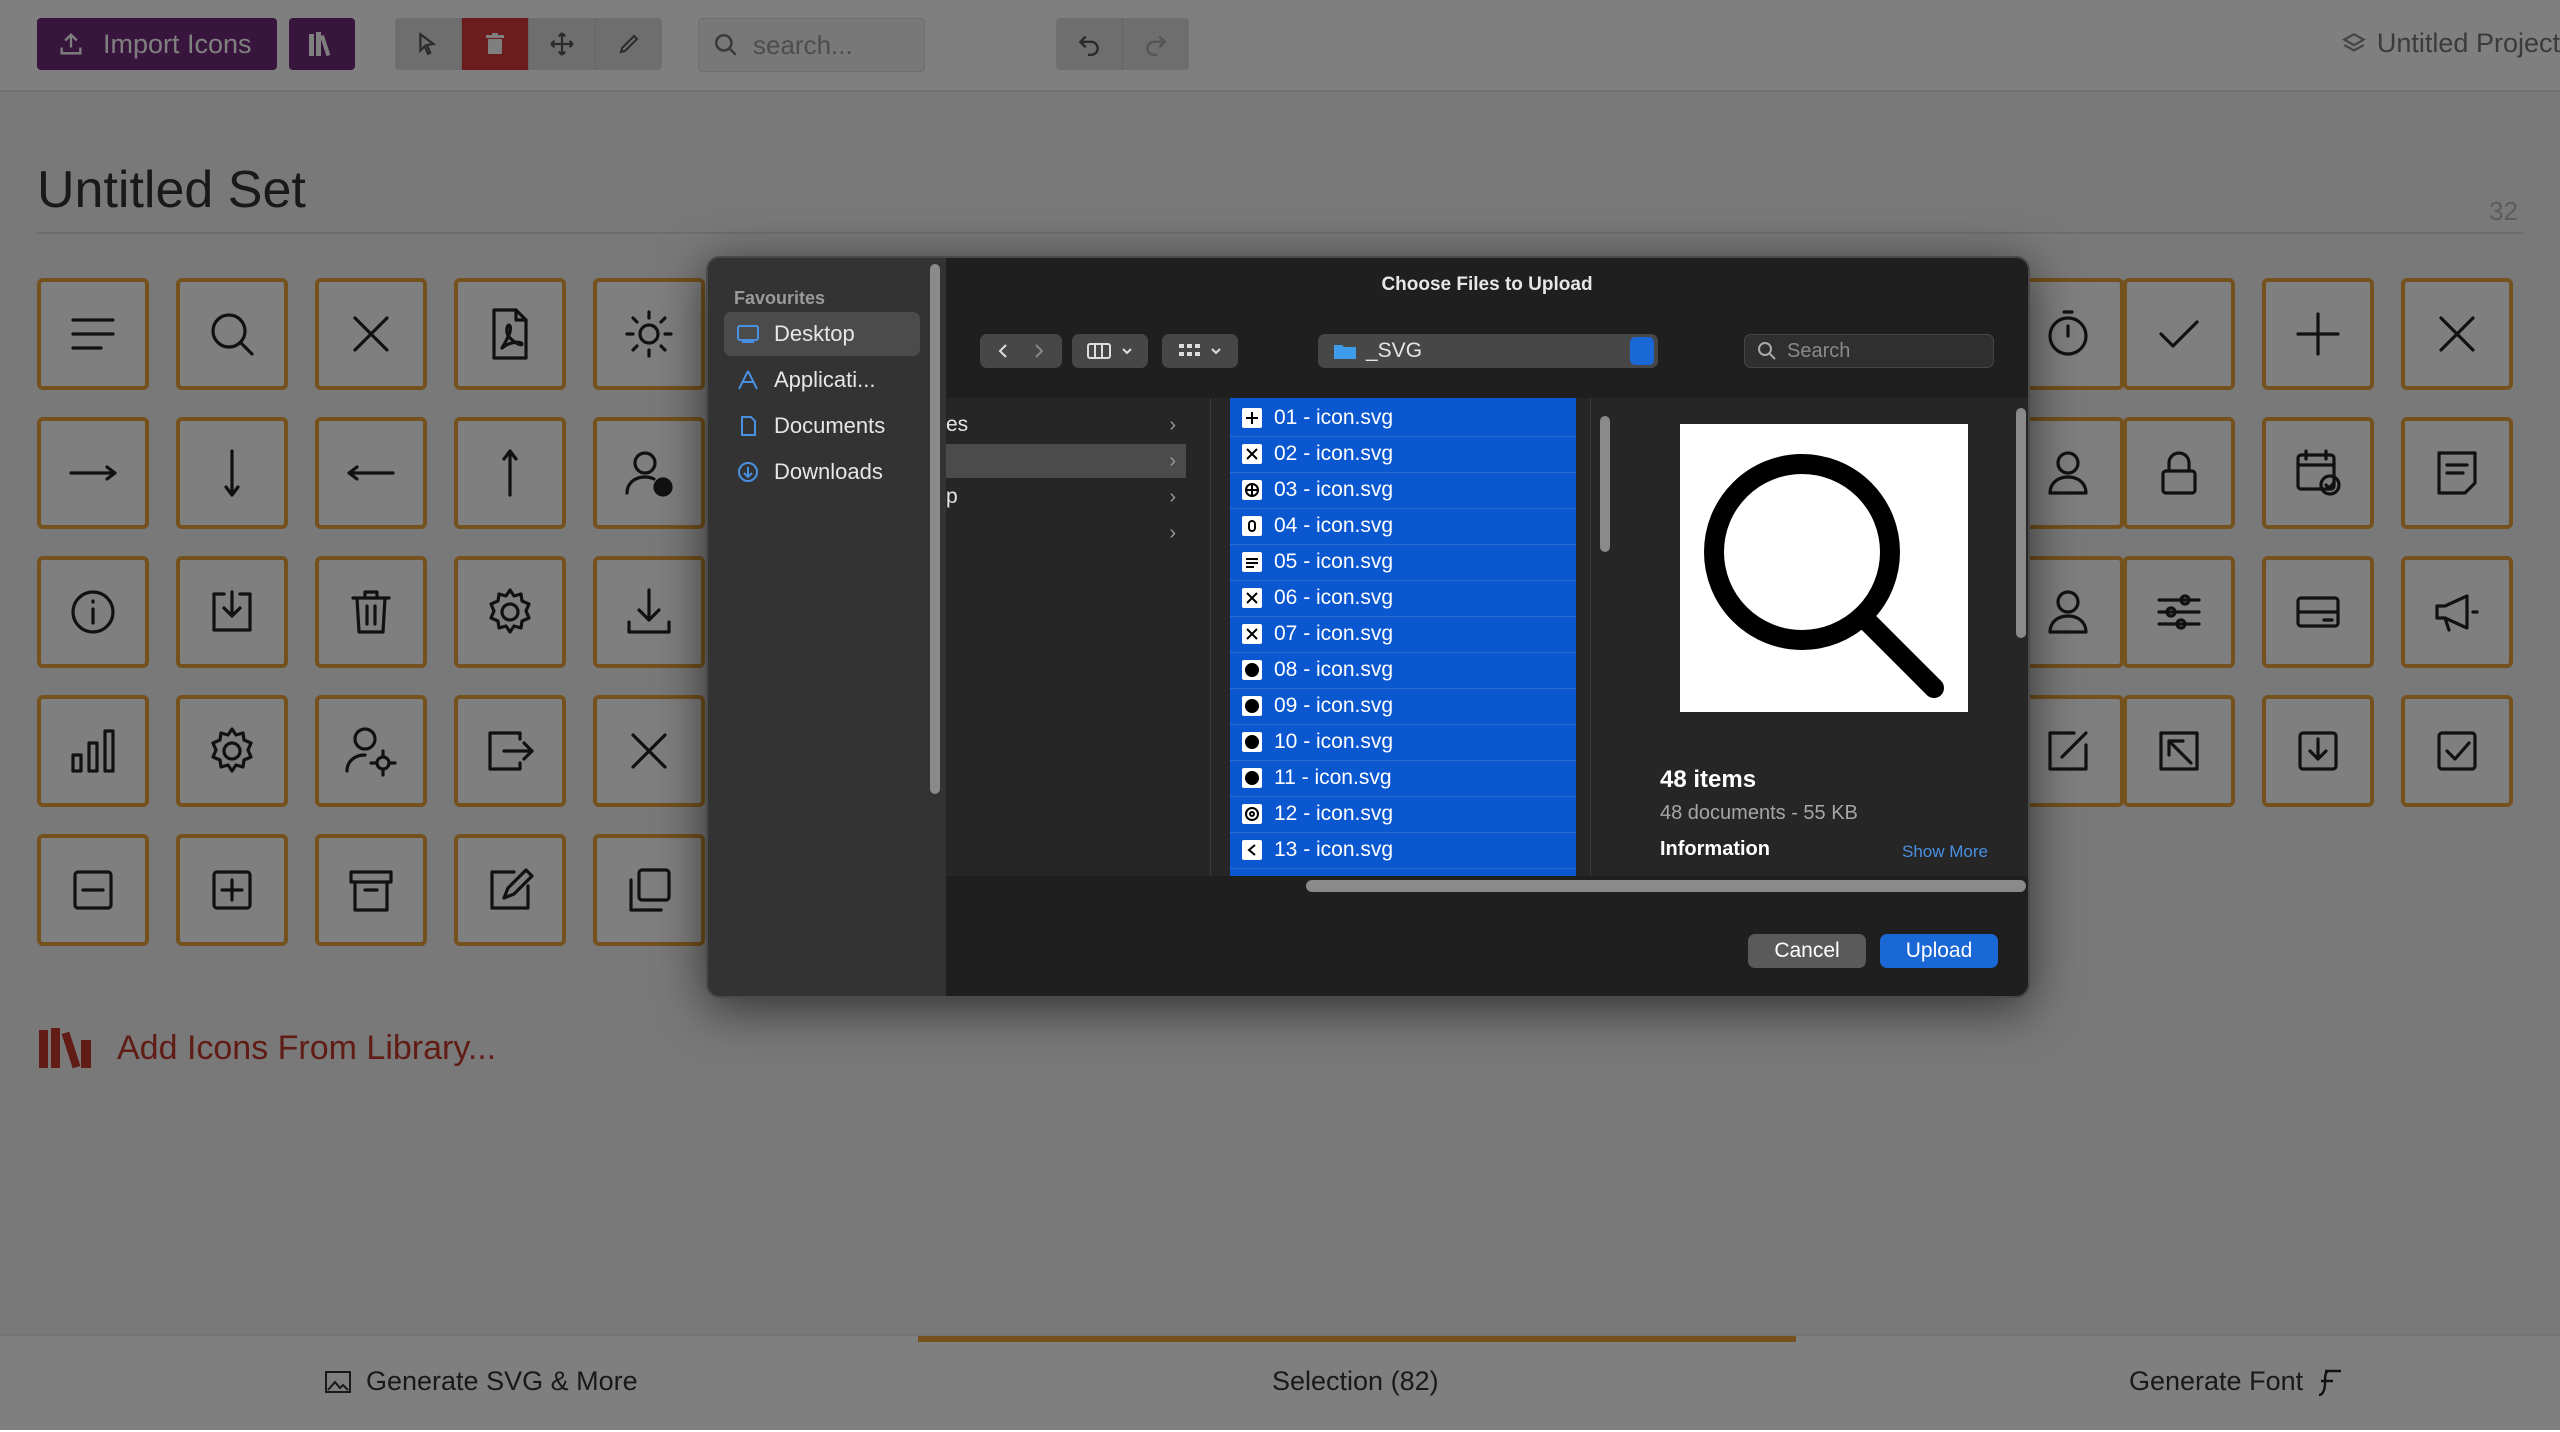  What do you see at coordinates (1939, 951) in the screenshot?
I see `upload-button: Upload` at bounding box center [1939, 951].